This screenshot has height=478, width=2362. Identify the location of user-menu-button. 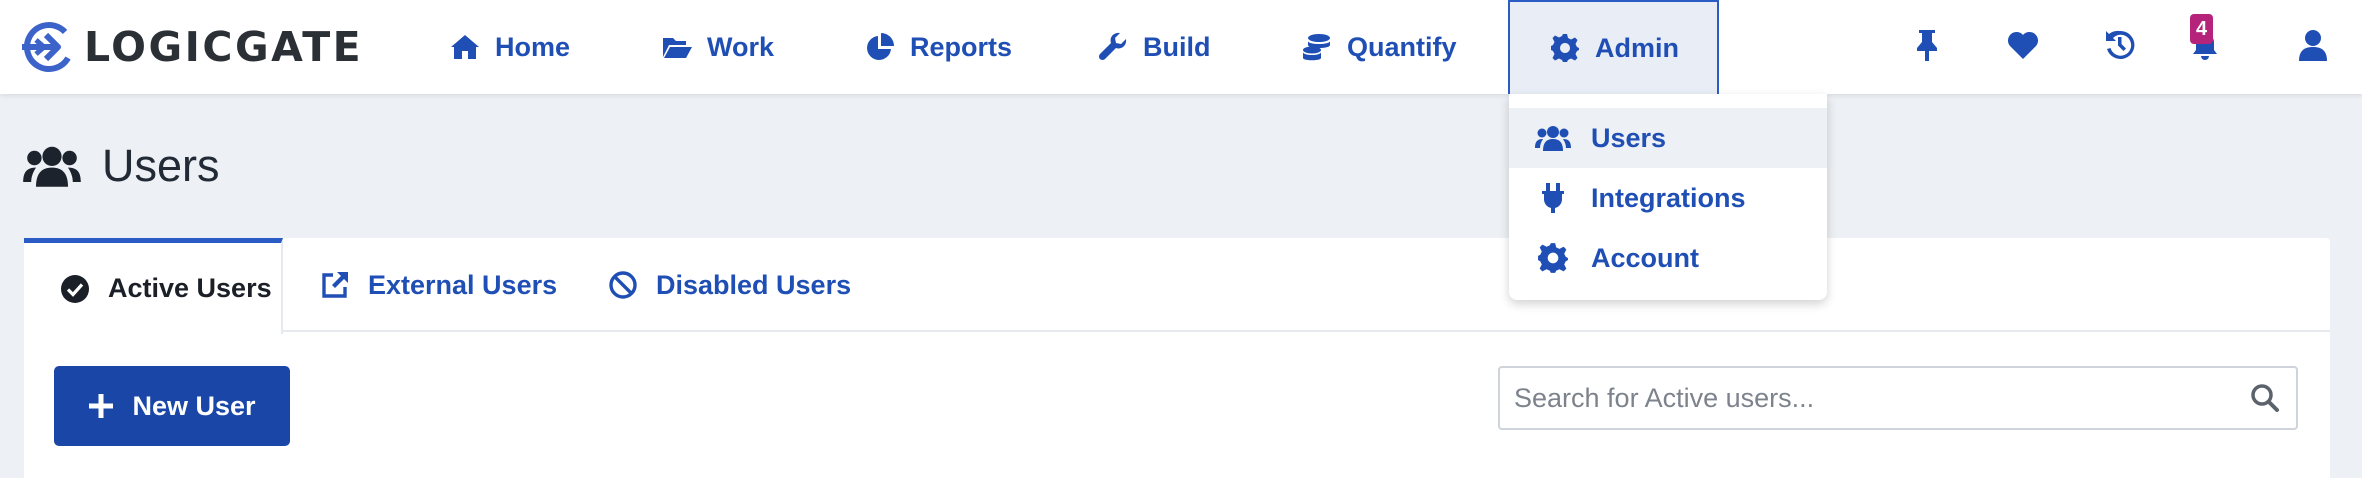
(2313, 46).